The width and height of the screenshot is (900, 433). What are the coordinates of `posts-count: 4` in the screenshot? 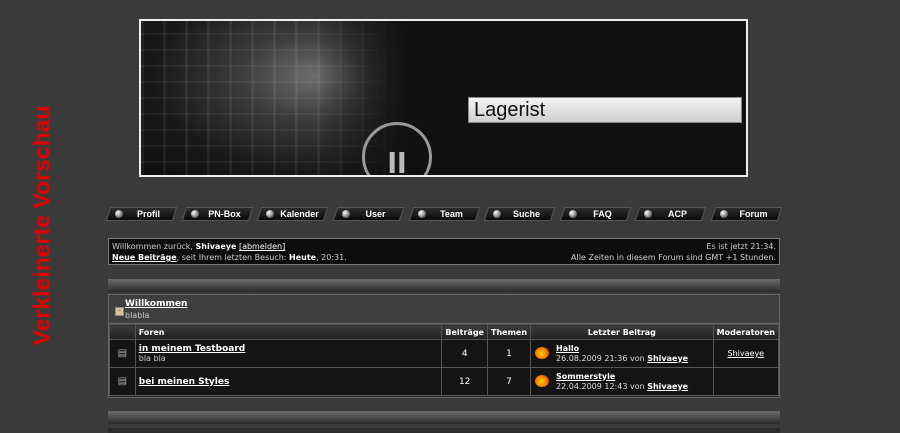 It's located at (464, 353).